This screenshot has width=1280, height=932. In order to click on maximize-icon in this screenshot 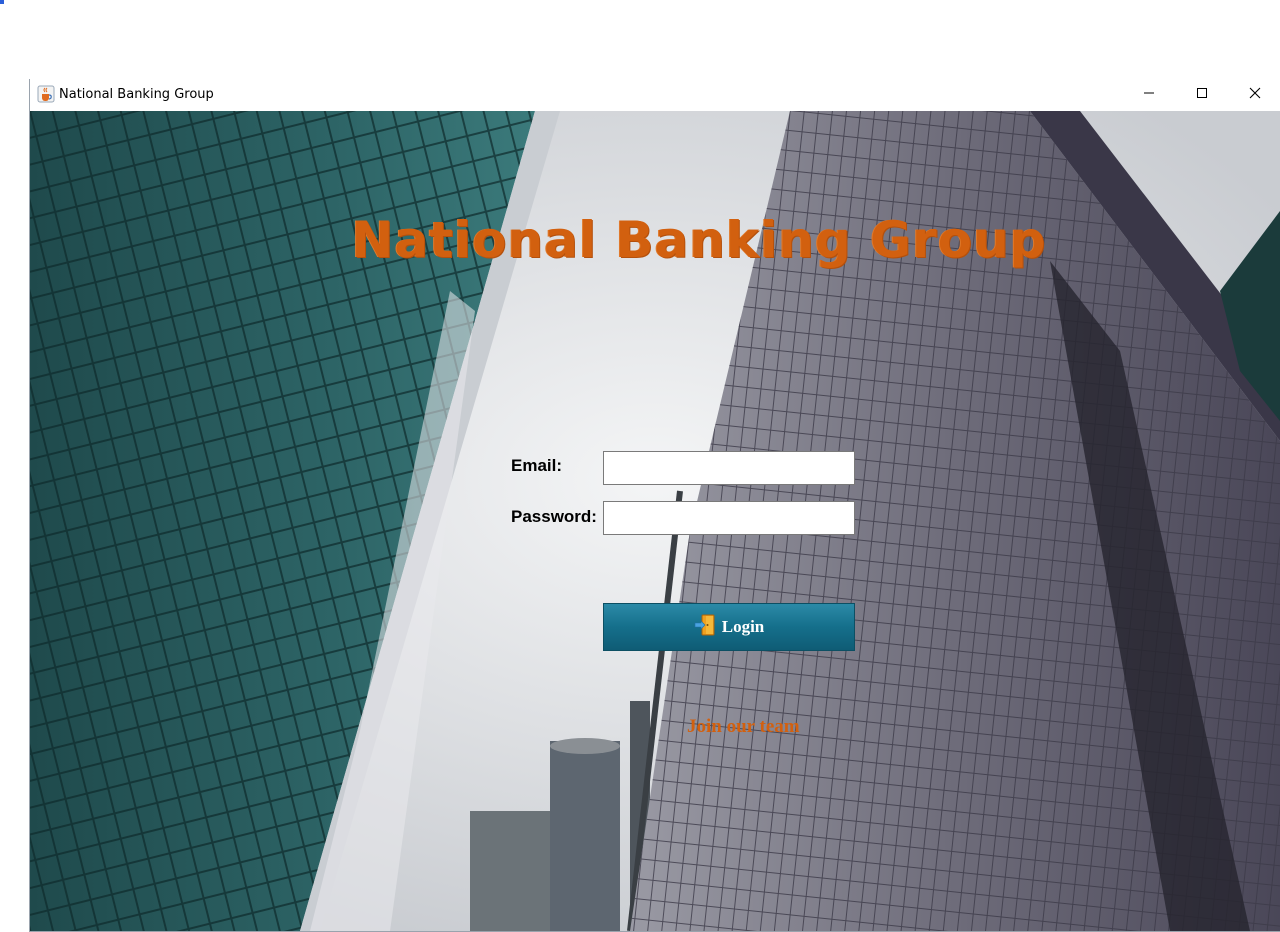, I will do `click(1202, 95)`.